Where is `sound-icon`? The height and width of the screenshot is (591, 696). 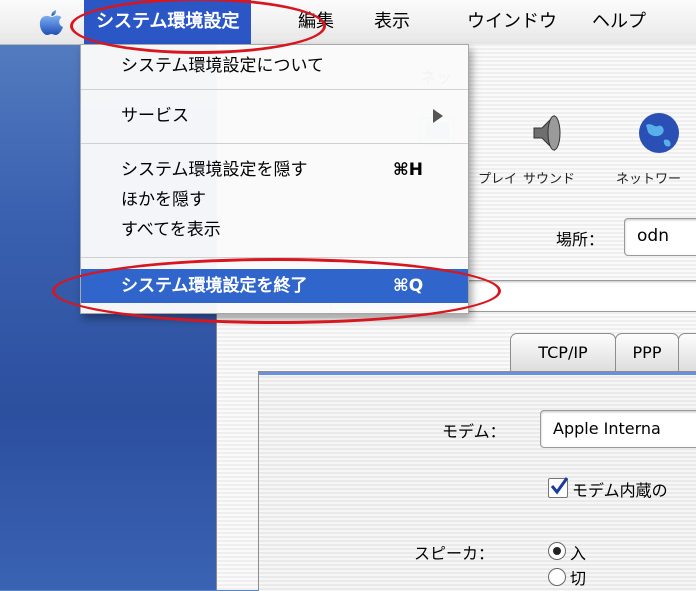 sound-icon is located at coordinates (549, 133).